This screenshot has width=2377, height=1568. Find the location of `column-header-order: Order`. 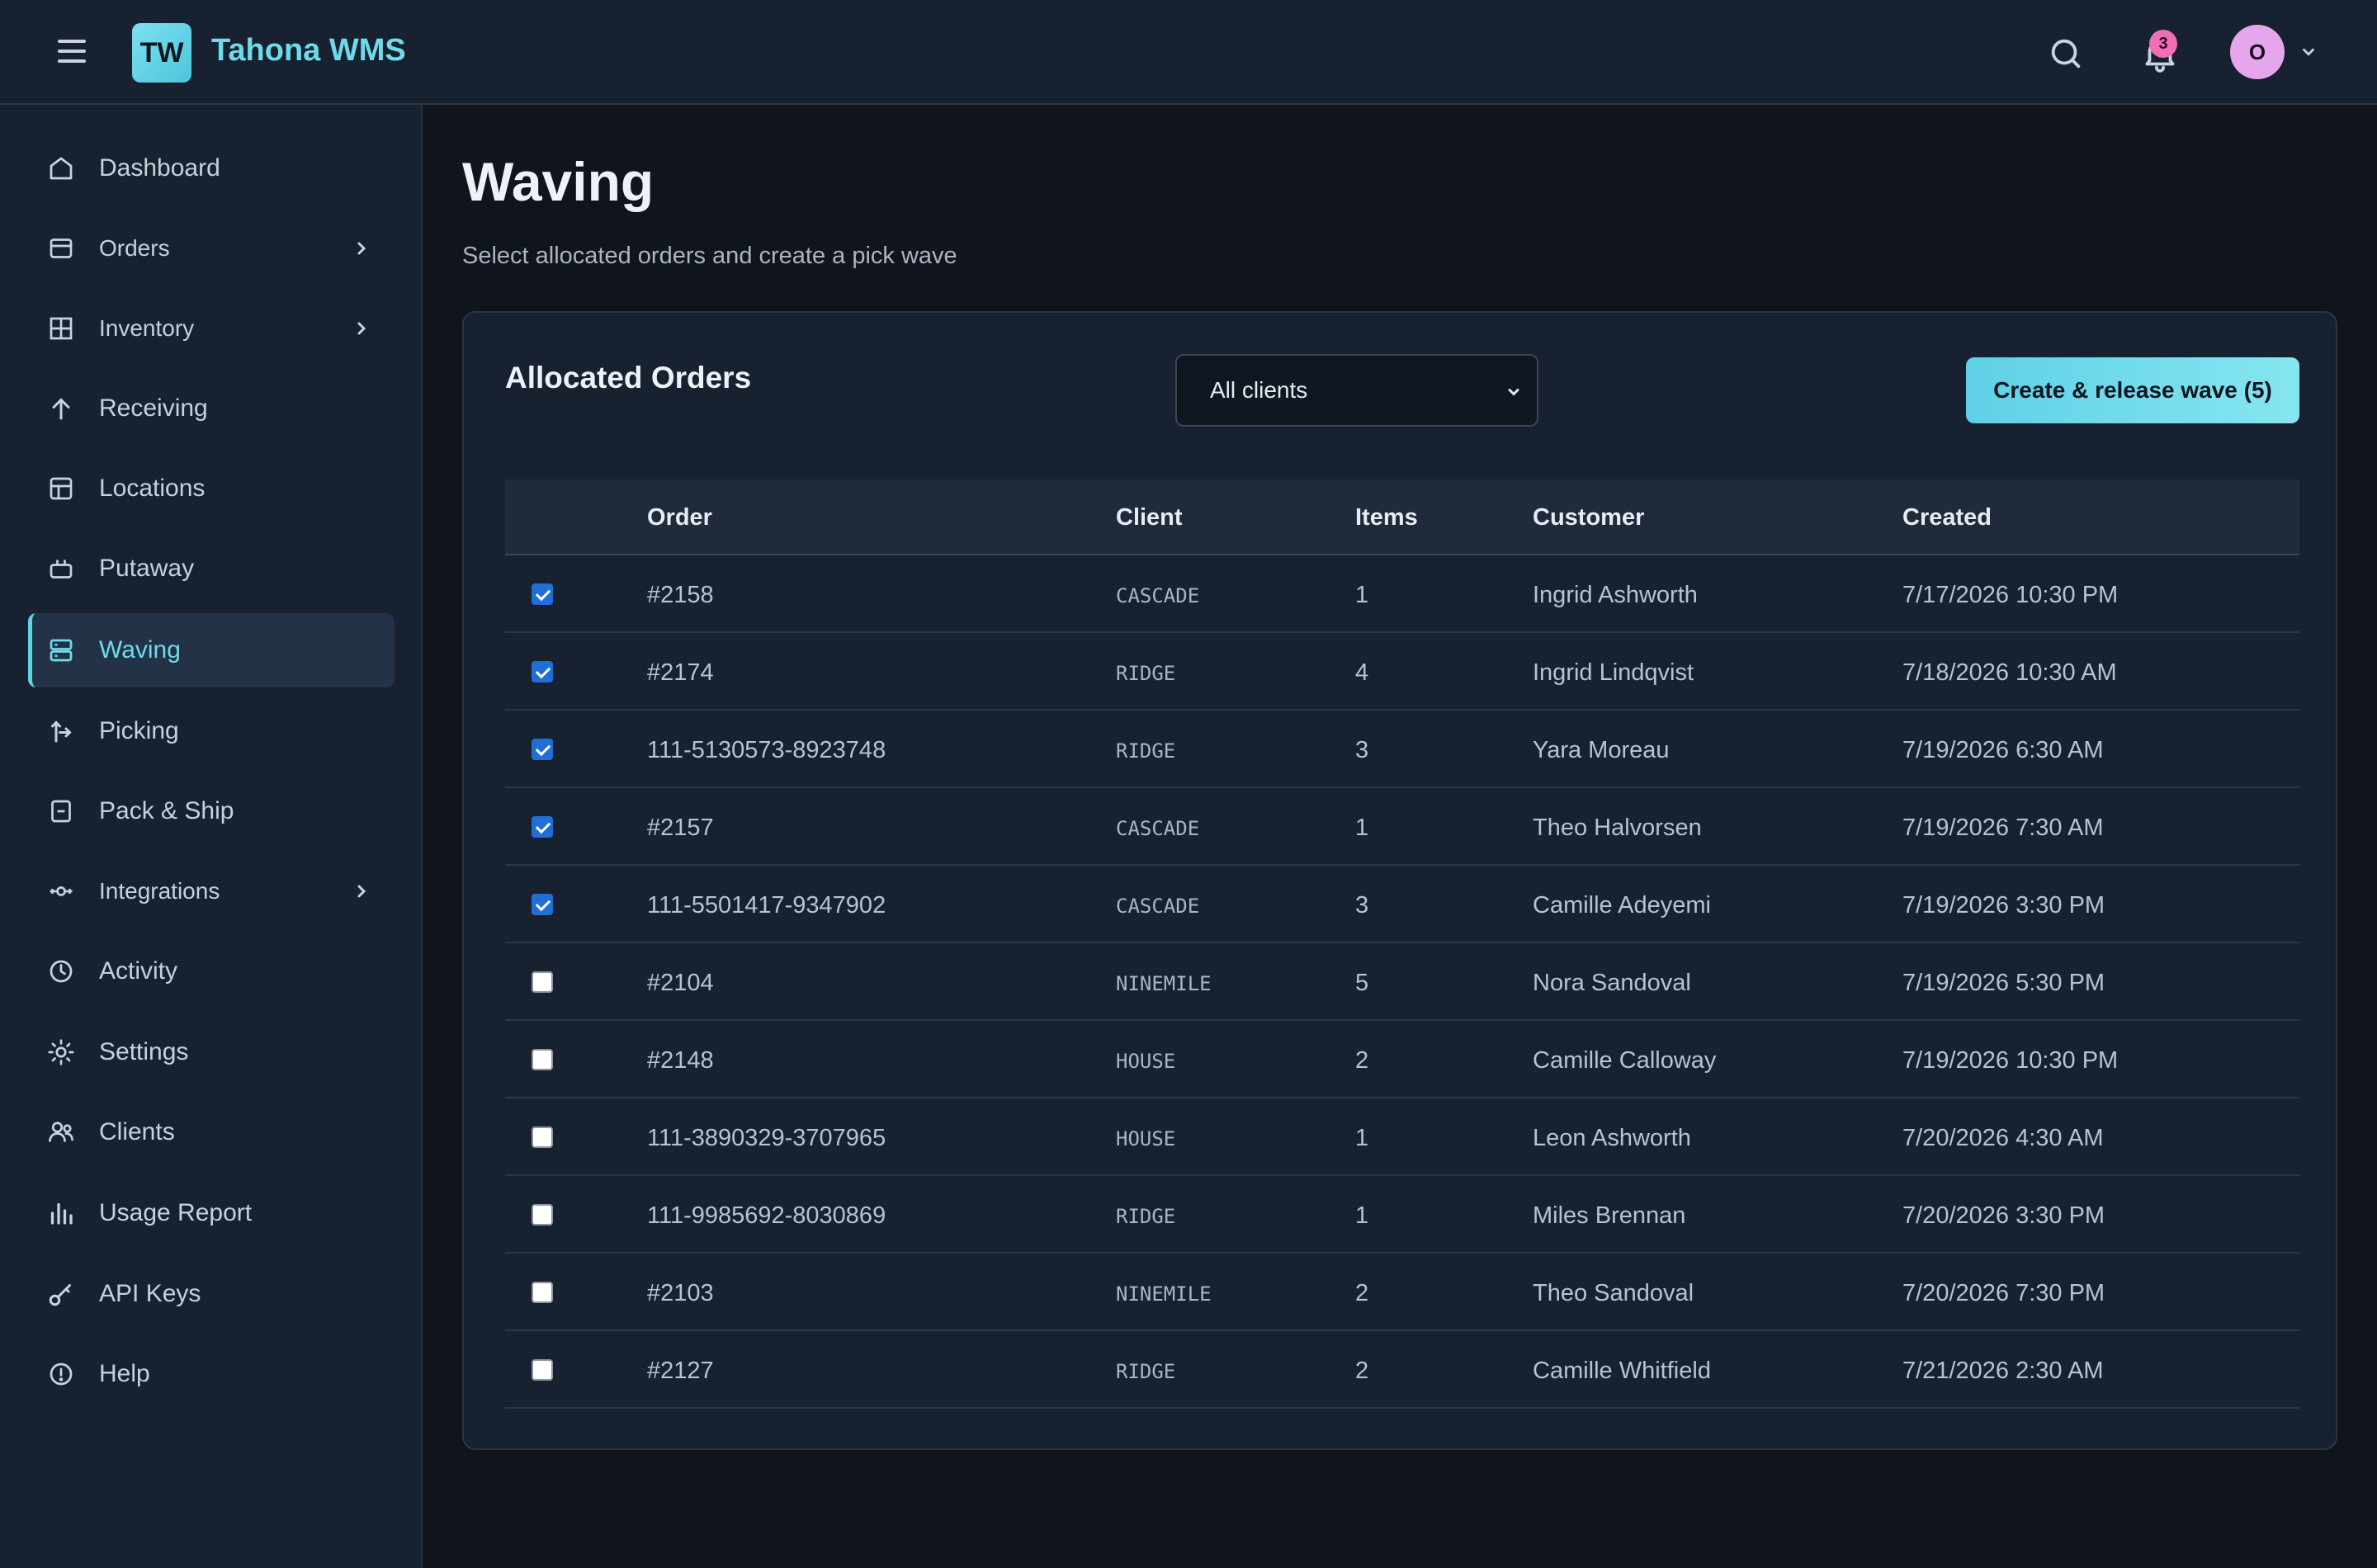

column-header-order: Order is located at coordinates (679, 517).